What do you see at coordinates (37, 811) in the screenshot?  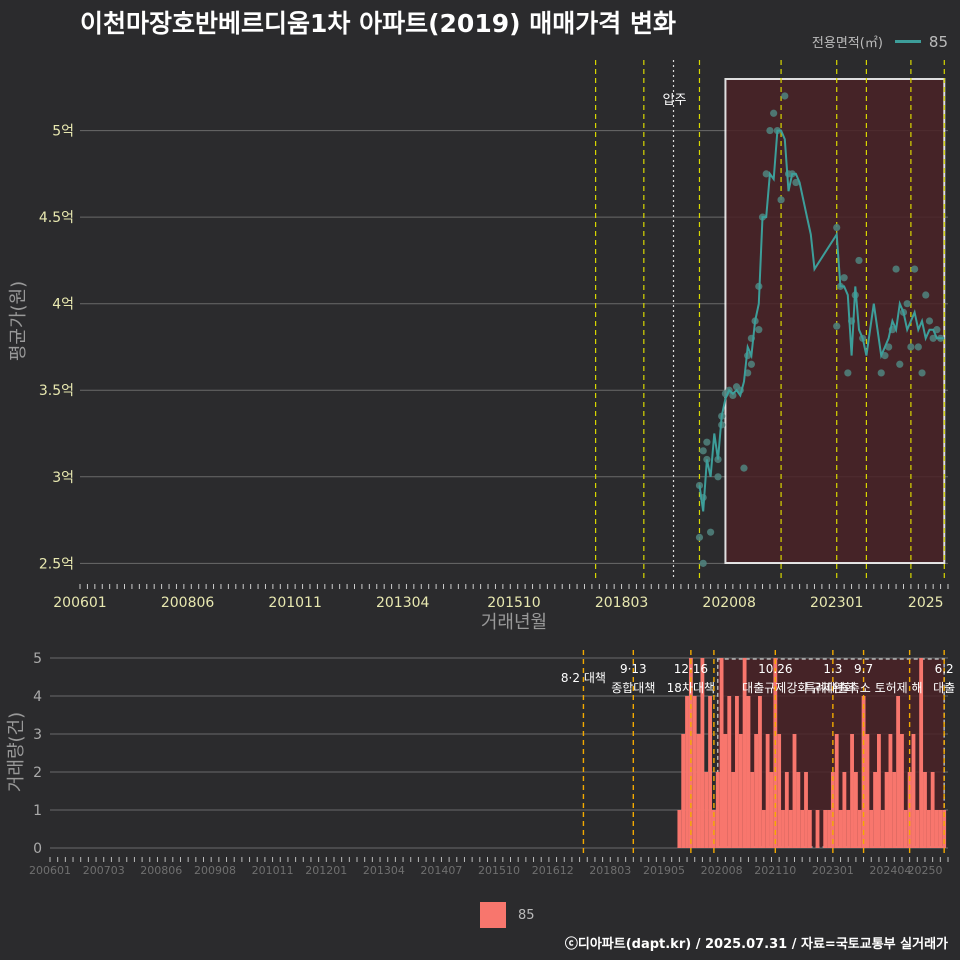 I see `bar-y-tick-label: 1` at bounding box center [37, 811].